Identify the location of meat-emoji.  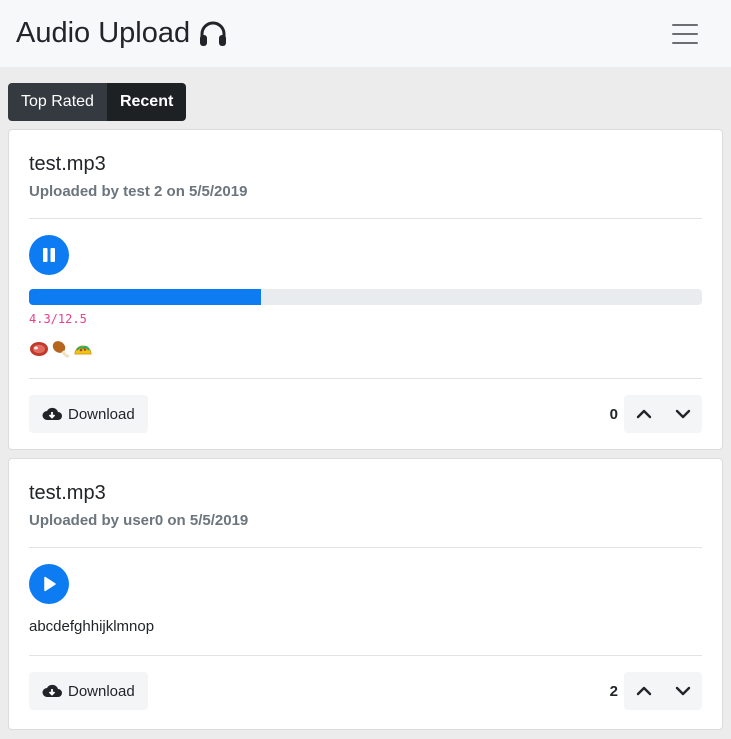
(39, 351).